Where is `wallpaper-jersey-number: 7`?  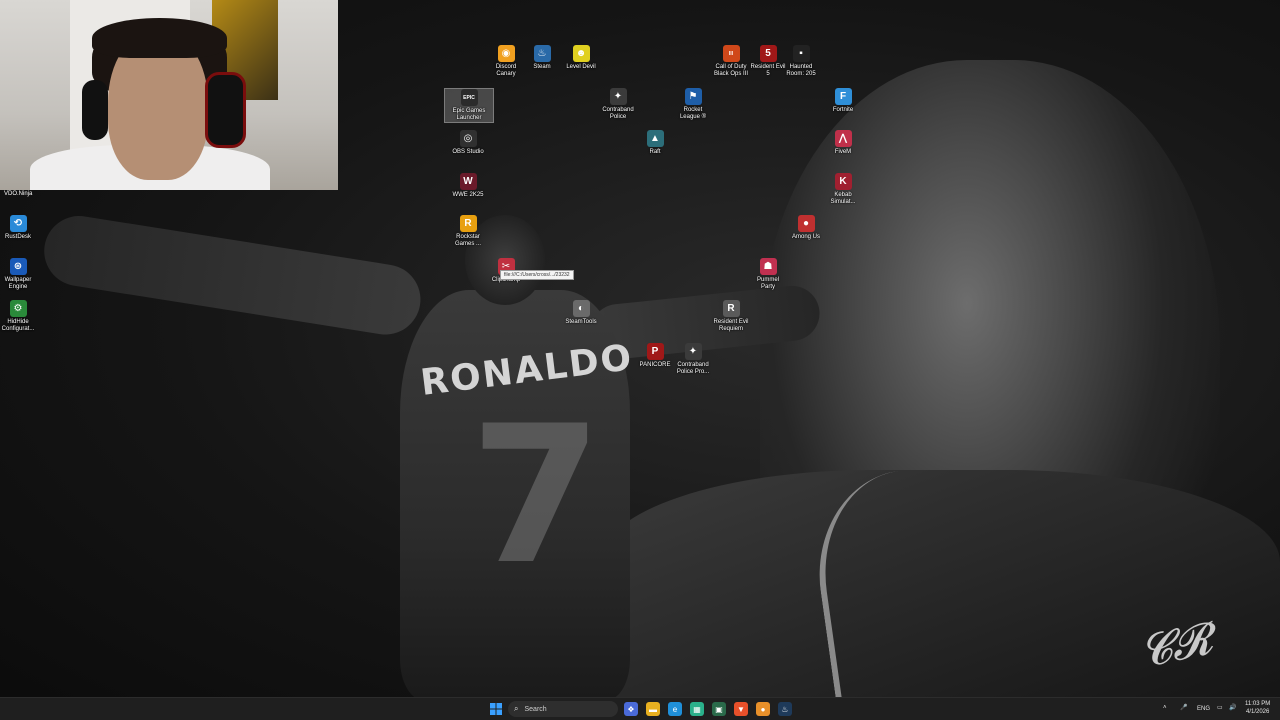 wallpaper-jersey-number: 7 is located at coordinates (536, 495).